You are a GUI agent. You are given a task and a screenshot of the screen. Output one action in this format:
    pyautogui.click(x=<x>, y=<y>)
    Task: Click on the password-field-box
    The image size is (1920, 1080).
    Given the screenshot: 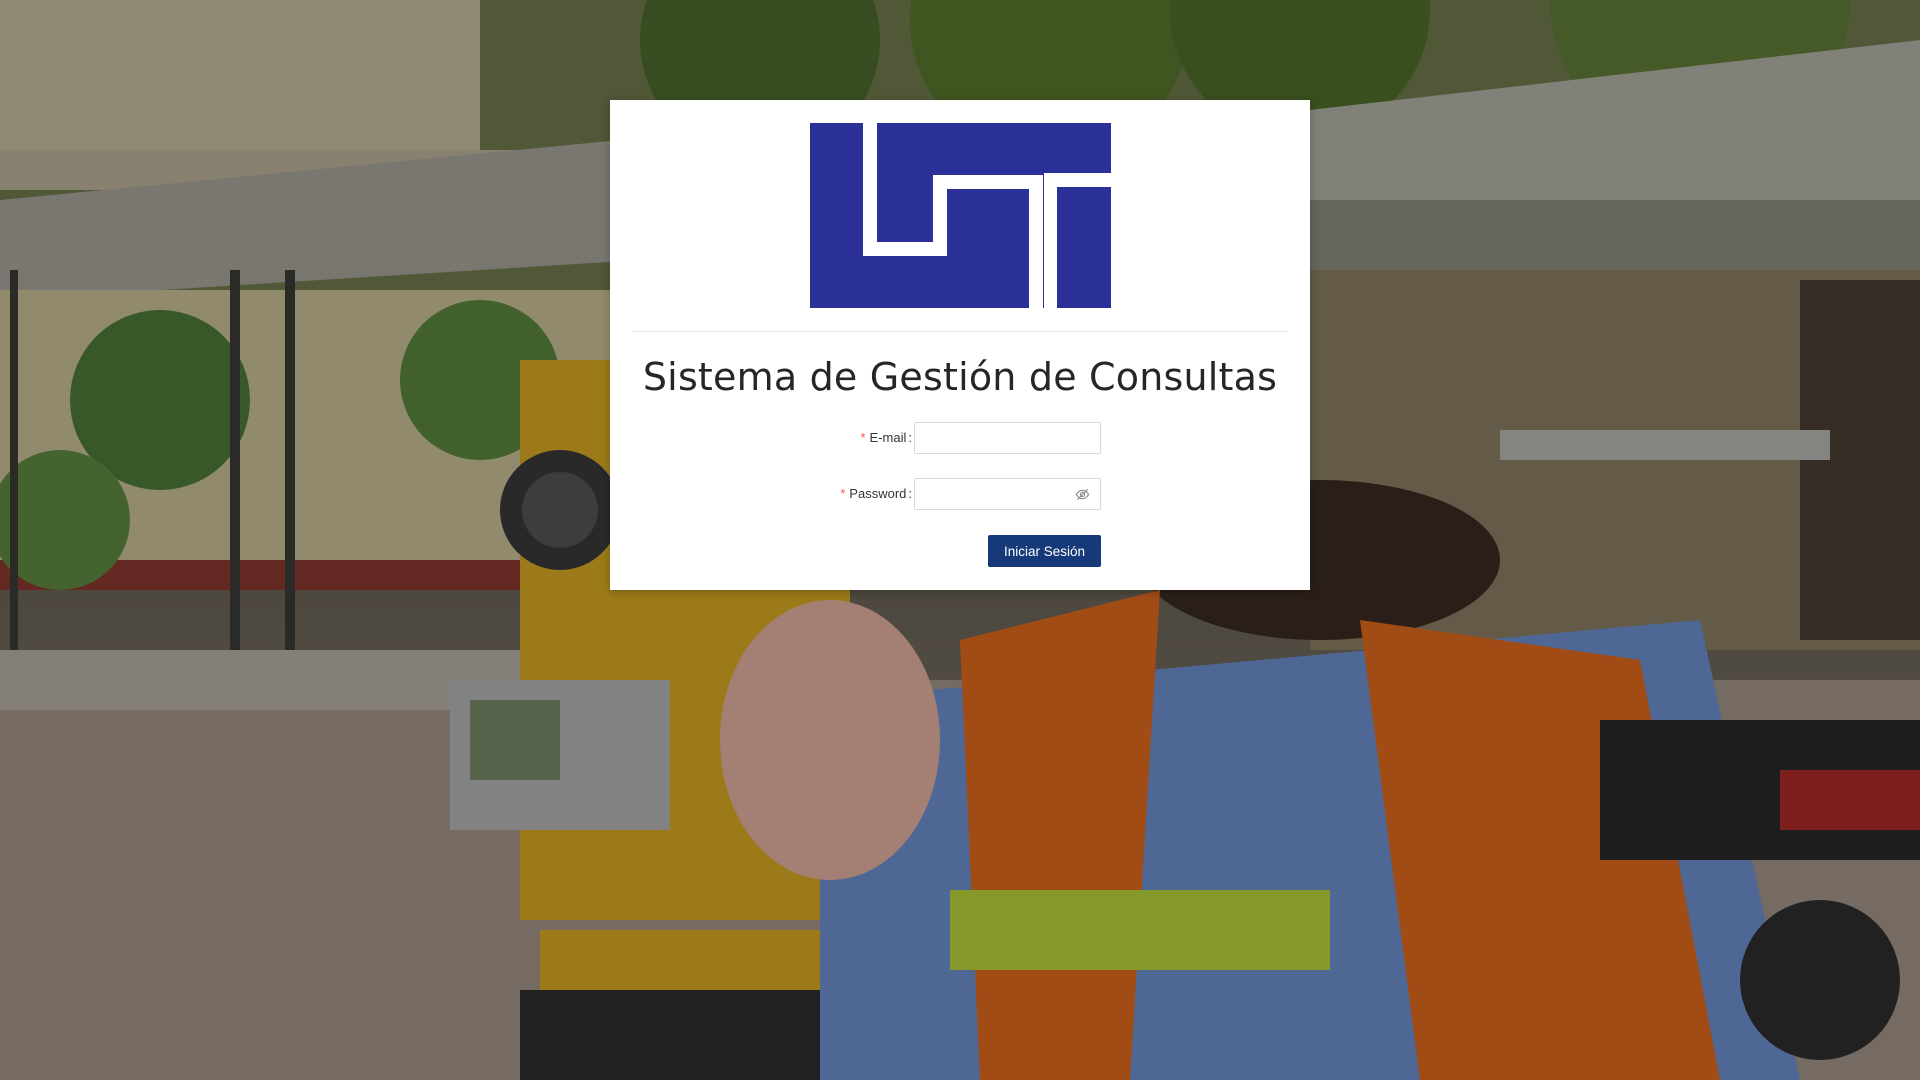 What is the action you would take?
    pyautogui.click(x=1007, y=494)
    